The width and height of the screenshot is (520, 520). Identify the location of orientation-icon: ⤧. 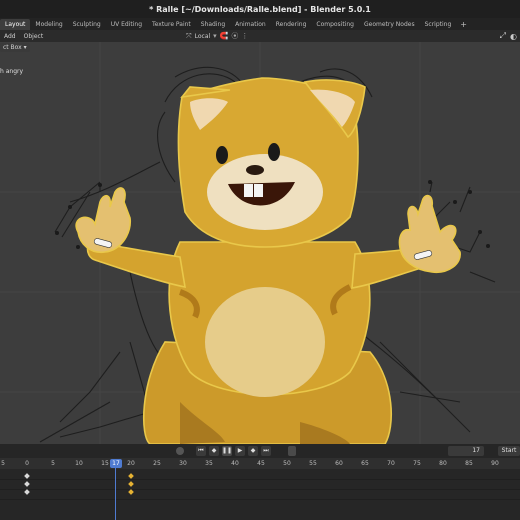
(189, 35).